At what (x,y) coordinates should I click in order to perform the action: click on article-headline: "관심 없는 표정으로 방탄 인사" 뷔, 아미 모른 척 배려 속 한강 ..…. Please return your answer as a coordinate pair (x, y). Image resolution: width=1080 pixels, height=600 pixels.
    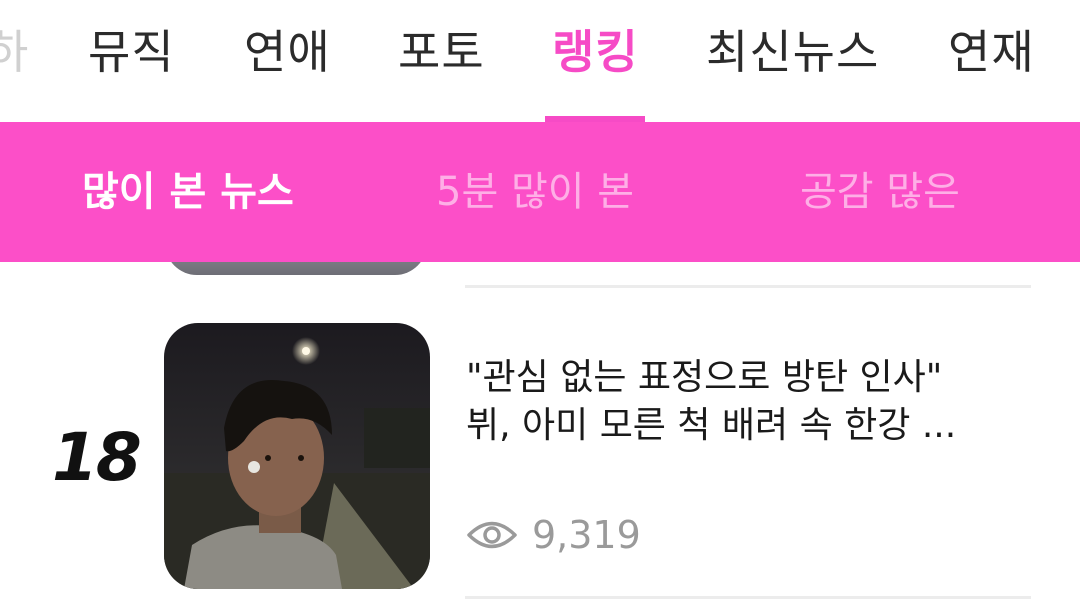
    Looking at the image, I should click on (751, 402).